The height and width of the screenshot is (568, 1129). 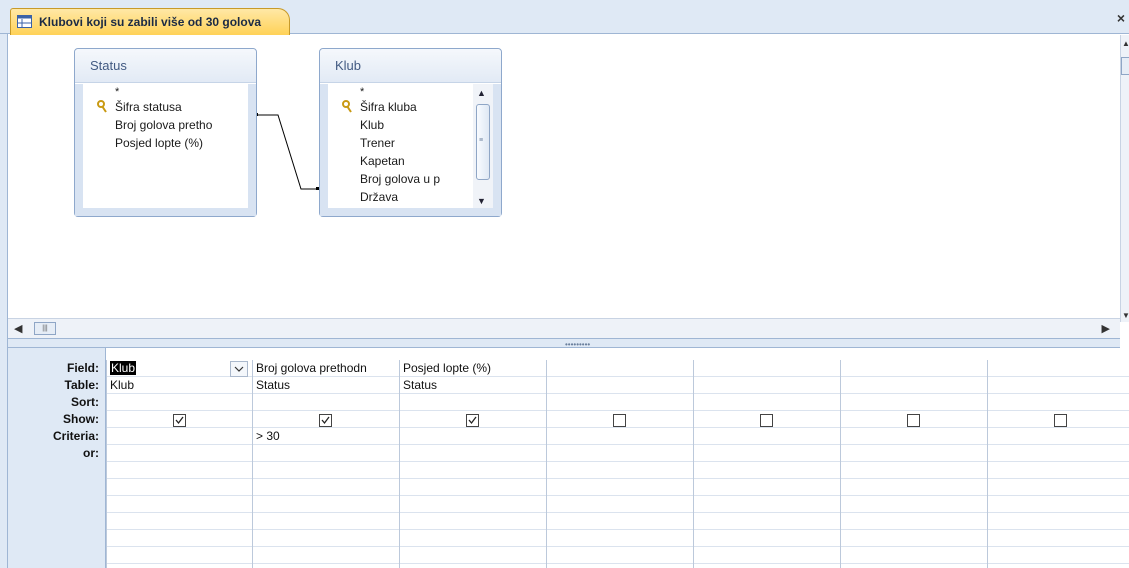 I want to click on grid-row-labels: Field: Table: Sort: Show: Criteria: or:, so click(x=57, y=458).